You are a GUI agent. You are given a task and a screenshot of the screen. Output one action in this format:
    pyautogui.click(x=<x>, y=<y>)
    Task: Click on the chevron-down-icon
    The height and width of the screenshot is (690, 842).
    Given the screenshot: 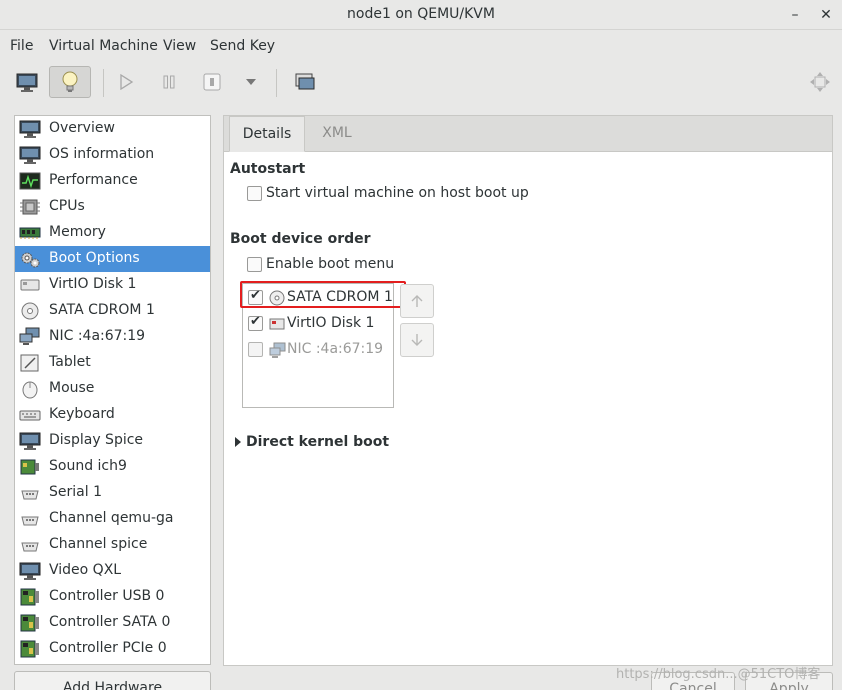 What is the action you would take?
    pyautogui.click(x=251, y=82)
    